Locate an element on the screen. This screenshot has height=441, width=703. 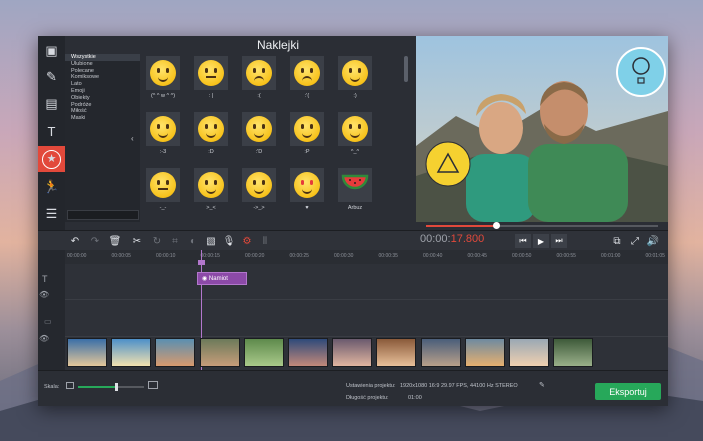
settings-gear-icon: ⚙ is located at coordinates (247, 241).